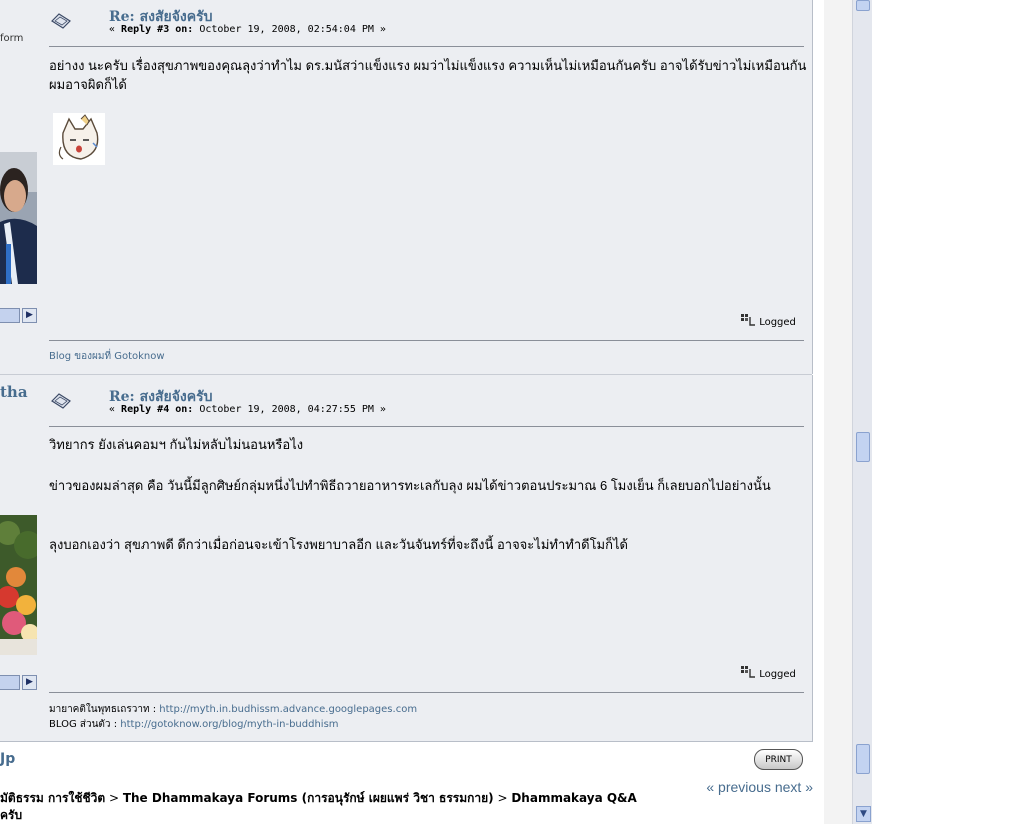 The image size is (1024, 824). Describe the element at coordinates (863, 759) in the screenshot. I see `scrollbar-thumb-inner` at that location.